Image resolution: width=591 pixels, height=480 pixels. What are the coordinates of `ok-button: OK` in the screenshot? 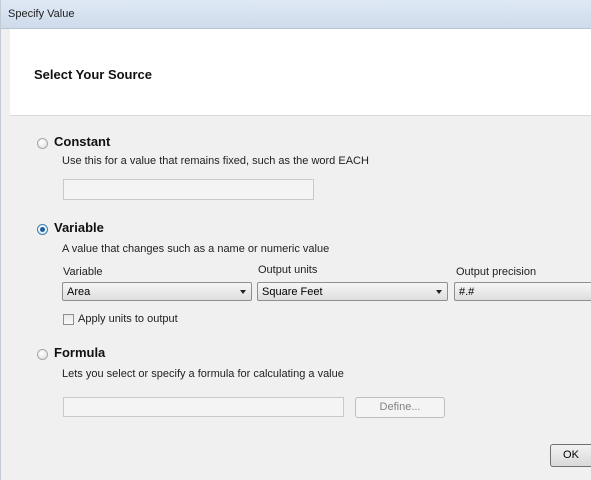 It's located at (570, 455).